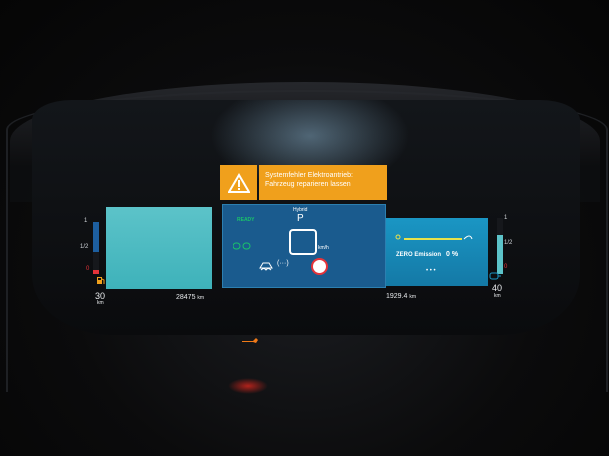 This screenshot has width=609, height=456. I want to click on warning-line-1: Systemfehler Elektroantrieb:, so click(309, 175).